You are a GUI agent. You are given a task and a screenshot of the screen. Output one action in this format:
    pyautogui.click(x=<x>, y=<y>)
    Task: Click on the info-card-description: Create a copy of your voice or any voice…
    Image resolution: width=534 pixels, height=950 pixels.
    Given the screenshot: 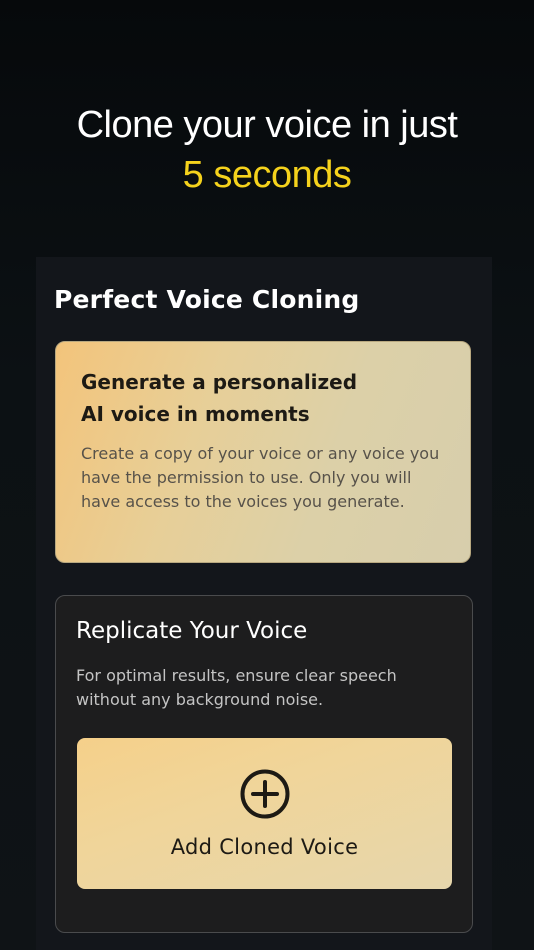 What is the action you would take?
    pyautogui.click(x=260, y=477)
    